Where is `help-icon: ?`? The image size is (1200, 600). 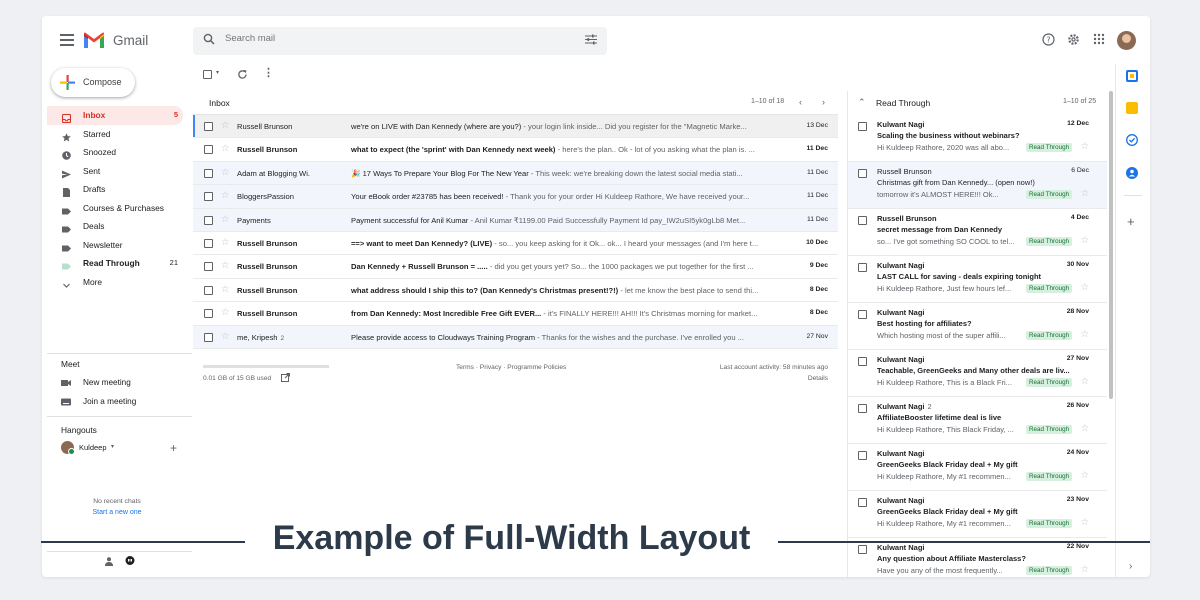 help-icon: ? is located at coordinates (1048, 39).